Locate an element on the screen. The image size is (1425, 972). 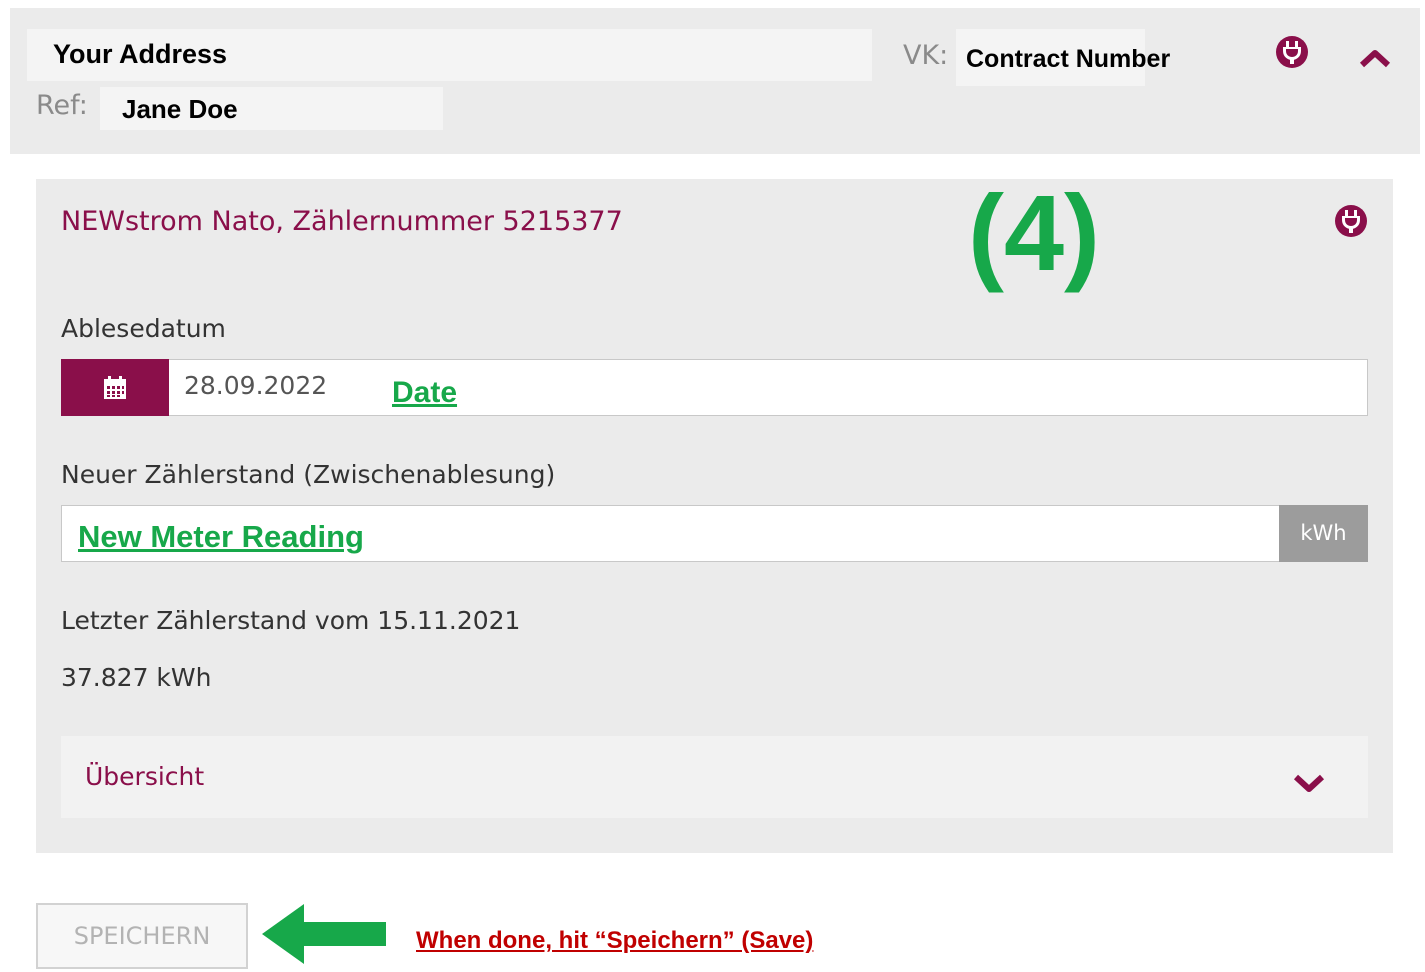
address-label: Your Address is located at coordinates (449, 55).